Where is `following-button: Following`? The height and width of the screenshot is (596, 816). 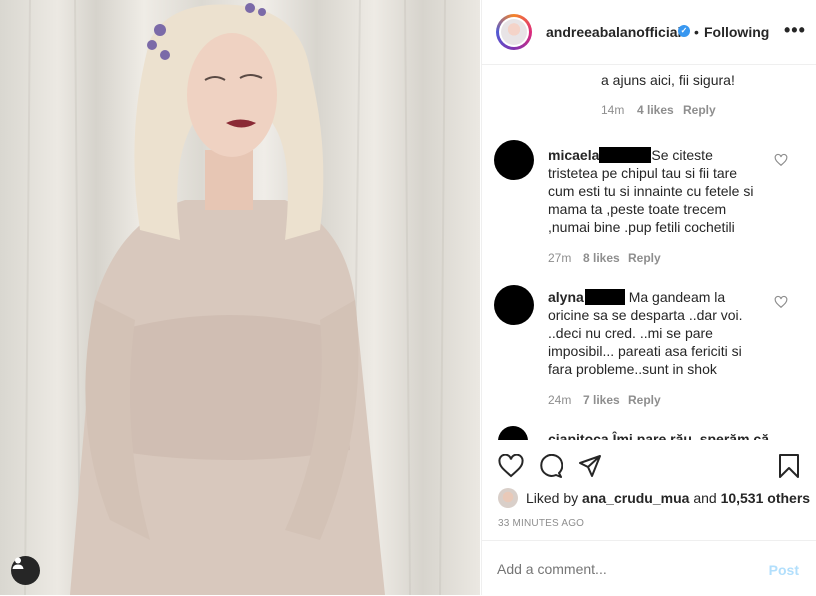 following-button: Following is located at coordinates (736, 32).